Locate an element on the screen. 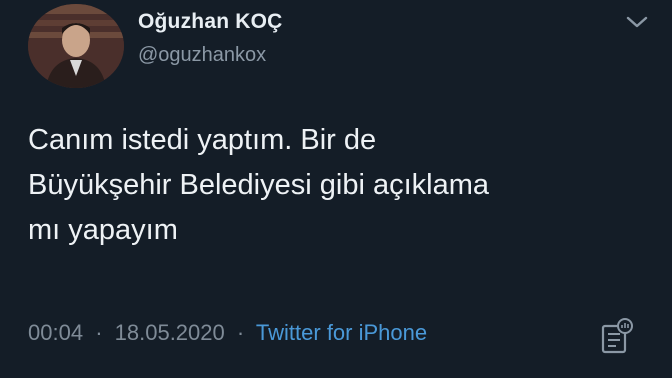 The image size is (672, 378). author-handle: @oguzhankox is located at coordinates (202, 55).